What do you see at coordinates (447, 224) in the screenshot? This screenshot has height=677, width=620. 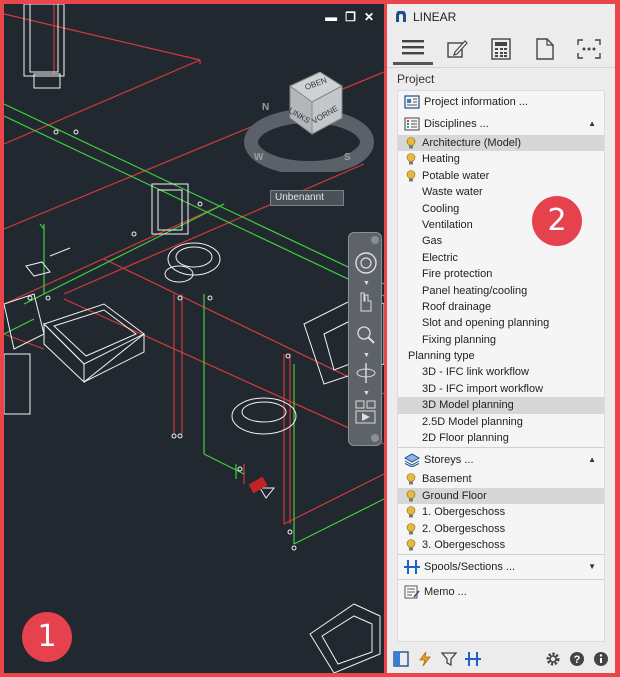 I see `discipline-label: Ventilation` at bounding box center [447, 224].